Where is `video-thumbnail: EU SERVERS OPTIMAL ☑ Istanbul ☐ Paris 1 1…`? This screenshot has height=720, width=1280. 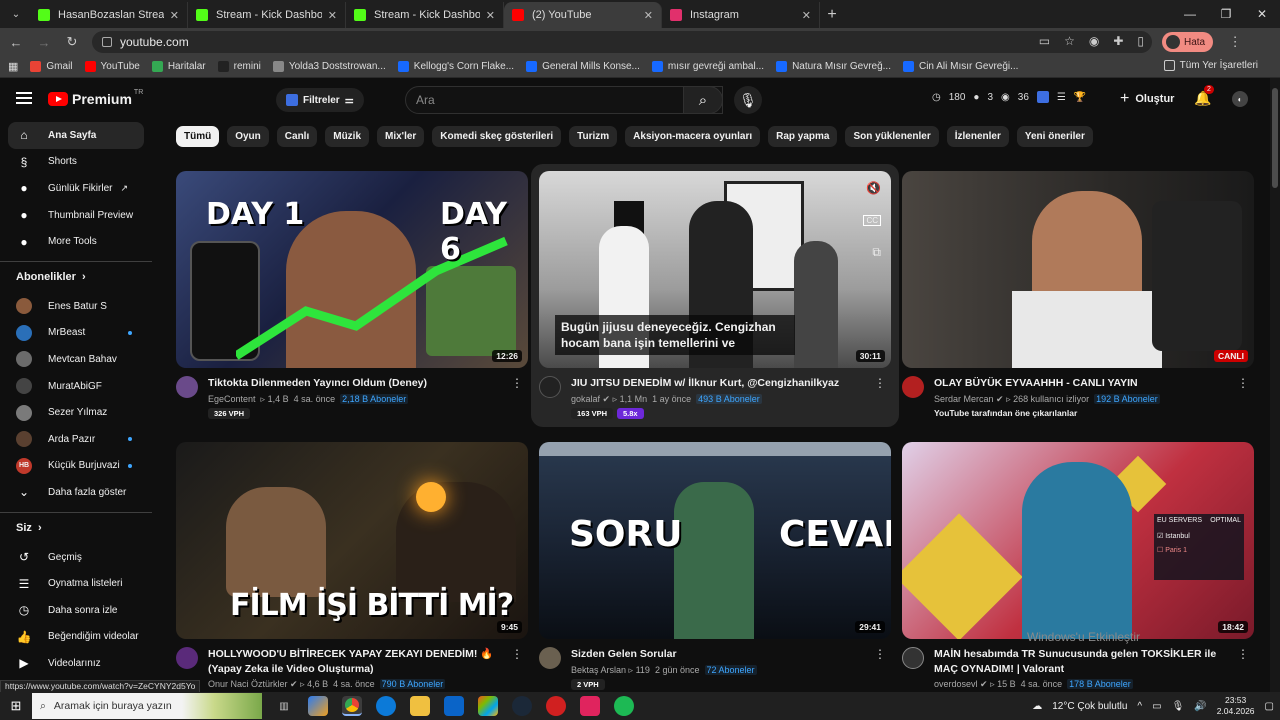
video-thumbnail: EU SERVERS OPTIMAL ☑ Istanbul ☐ Paris 1 1… is located at coordinates (1078, 540).